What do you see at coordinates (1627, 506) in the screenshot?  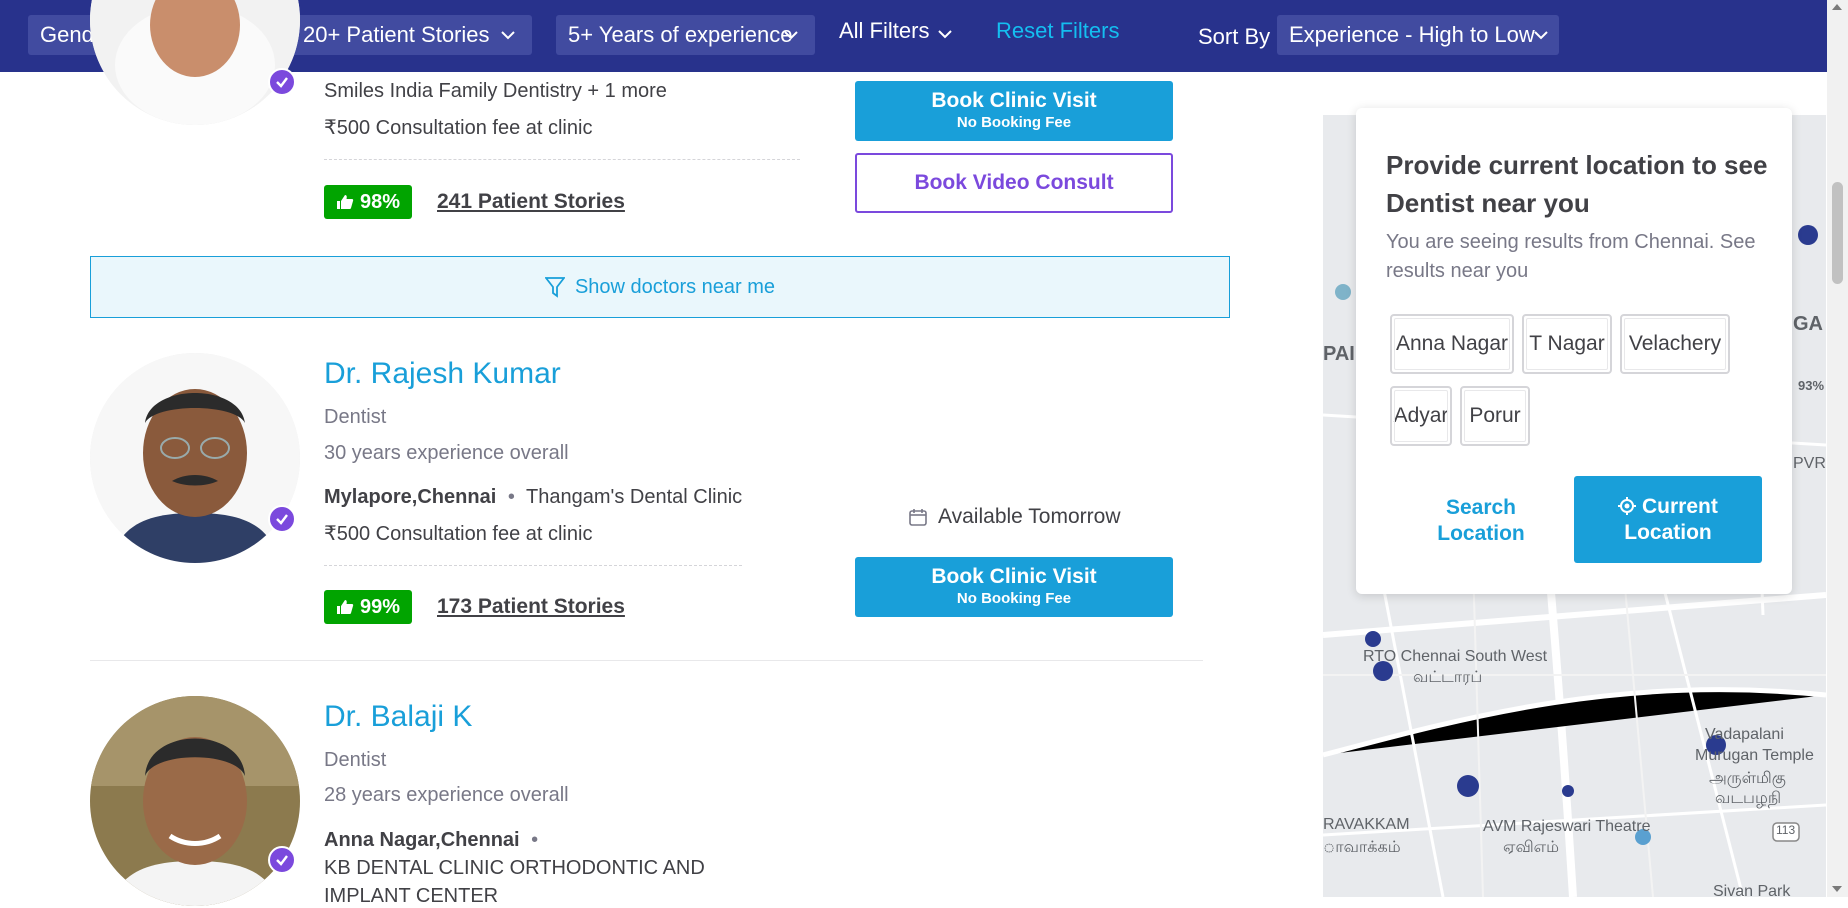 I see `crosshair-icon` at bounding box center [1627, 506].